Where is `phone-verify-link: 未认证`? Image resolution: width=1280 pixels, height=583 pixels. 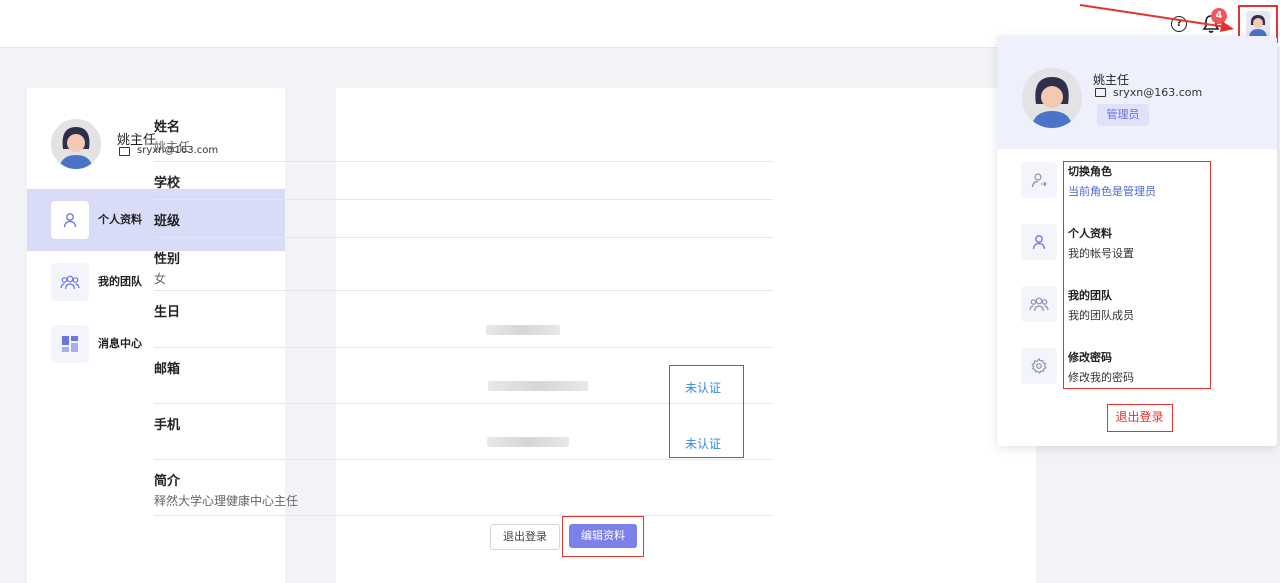
phone-verify-link: 未认证 is located at coordinates (703, 443).